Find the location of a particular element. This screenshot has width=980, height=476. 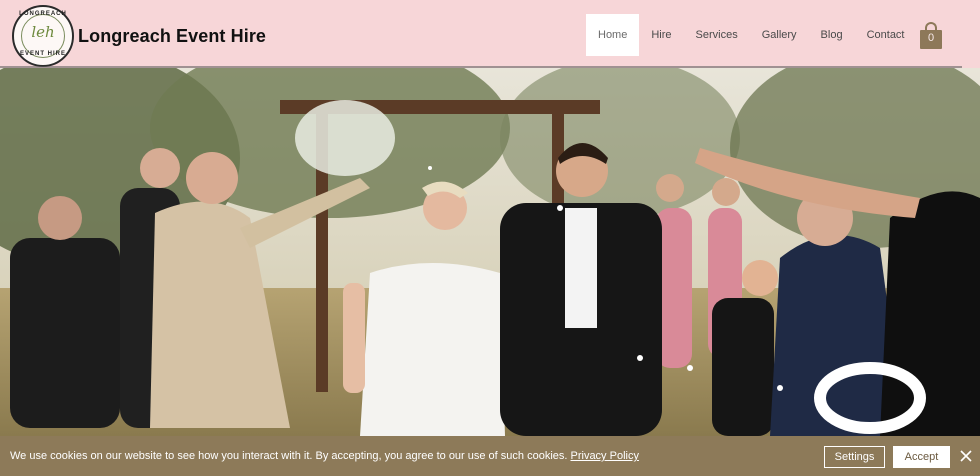

close-icon is located at coordinates (966, 456).